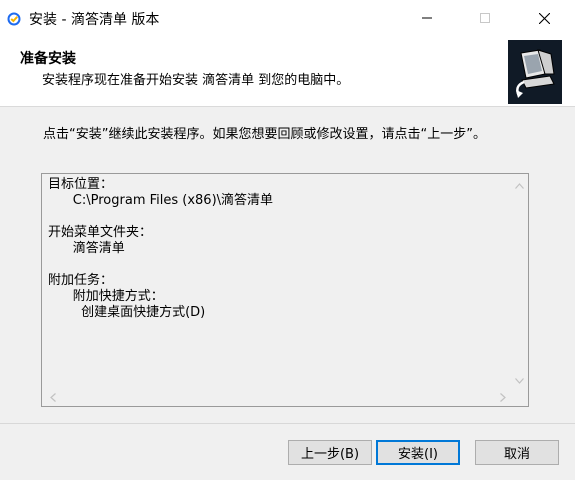 The image size is (587, 483). I want to click on minimize-button, so click(427, 18).